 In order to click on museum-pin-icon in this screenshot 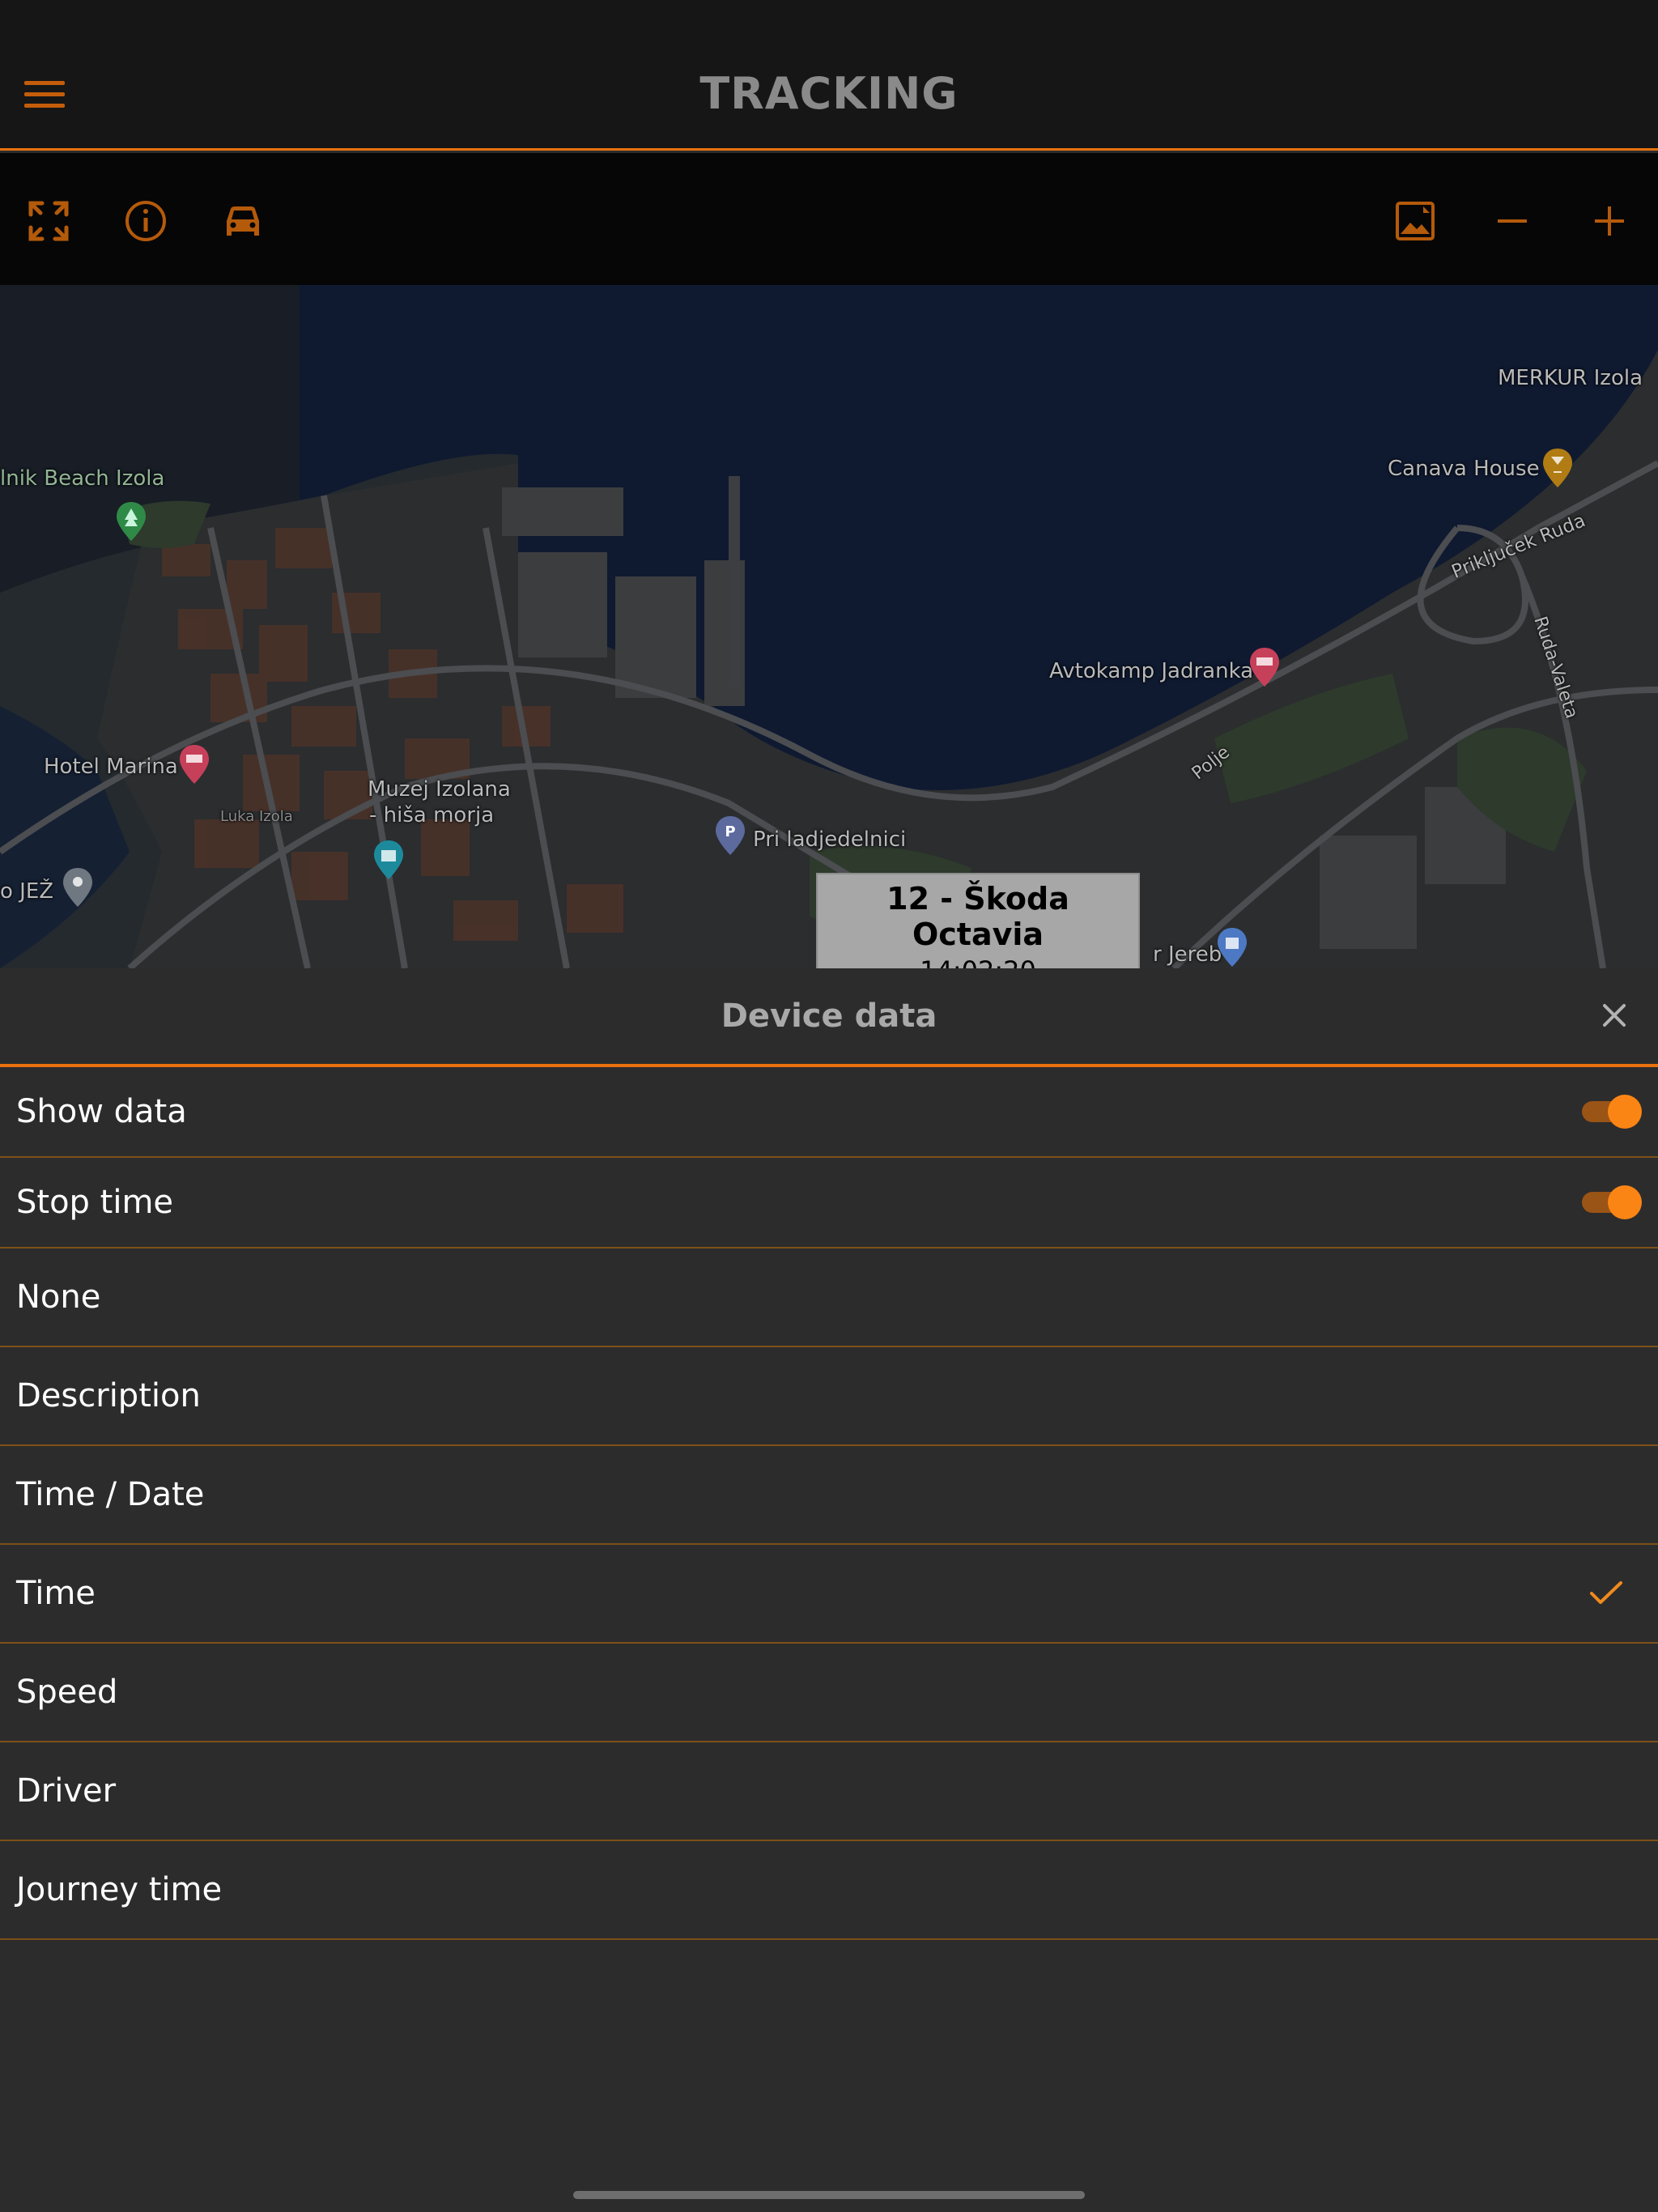, I will do `click(388, 860)`.